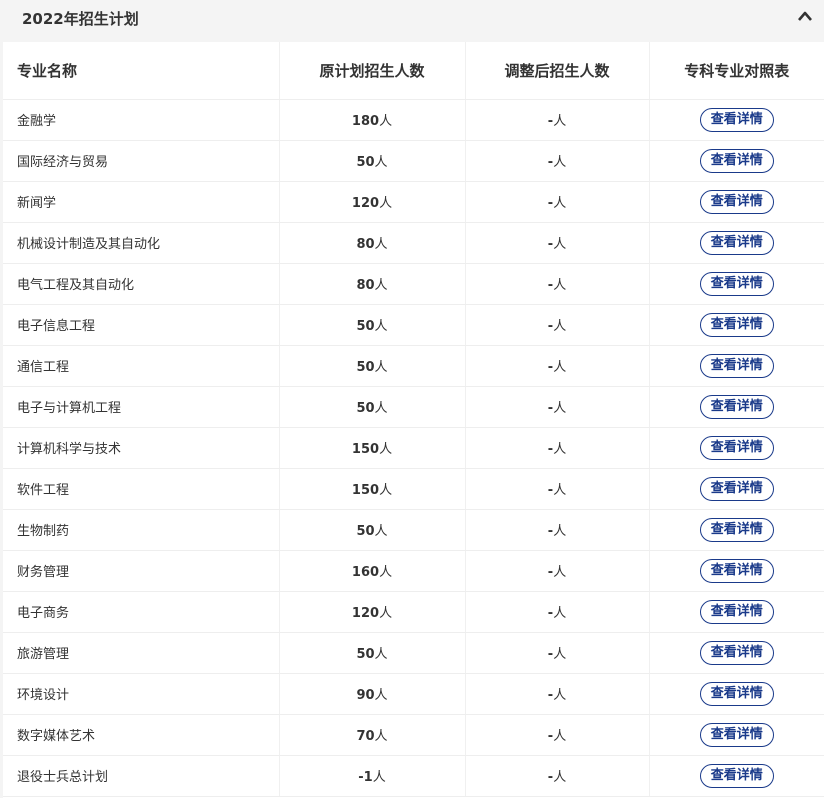 This screenshot has height=798, width=824. Describe the element at coordinates (805, 16) in the screenshot. I see `chevron-up-icon` at that location.